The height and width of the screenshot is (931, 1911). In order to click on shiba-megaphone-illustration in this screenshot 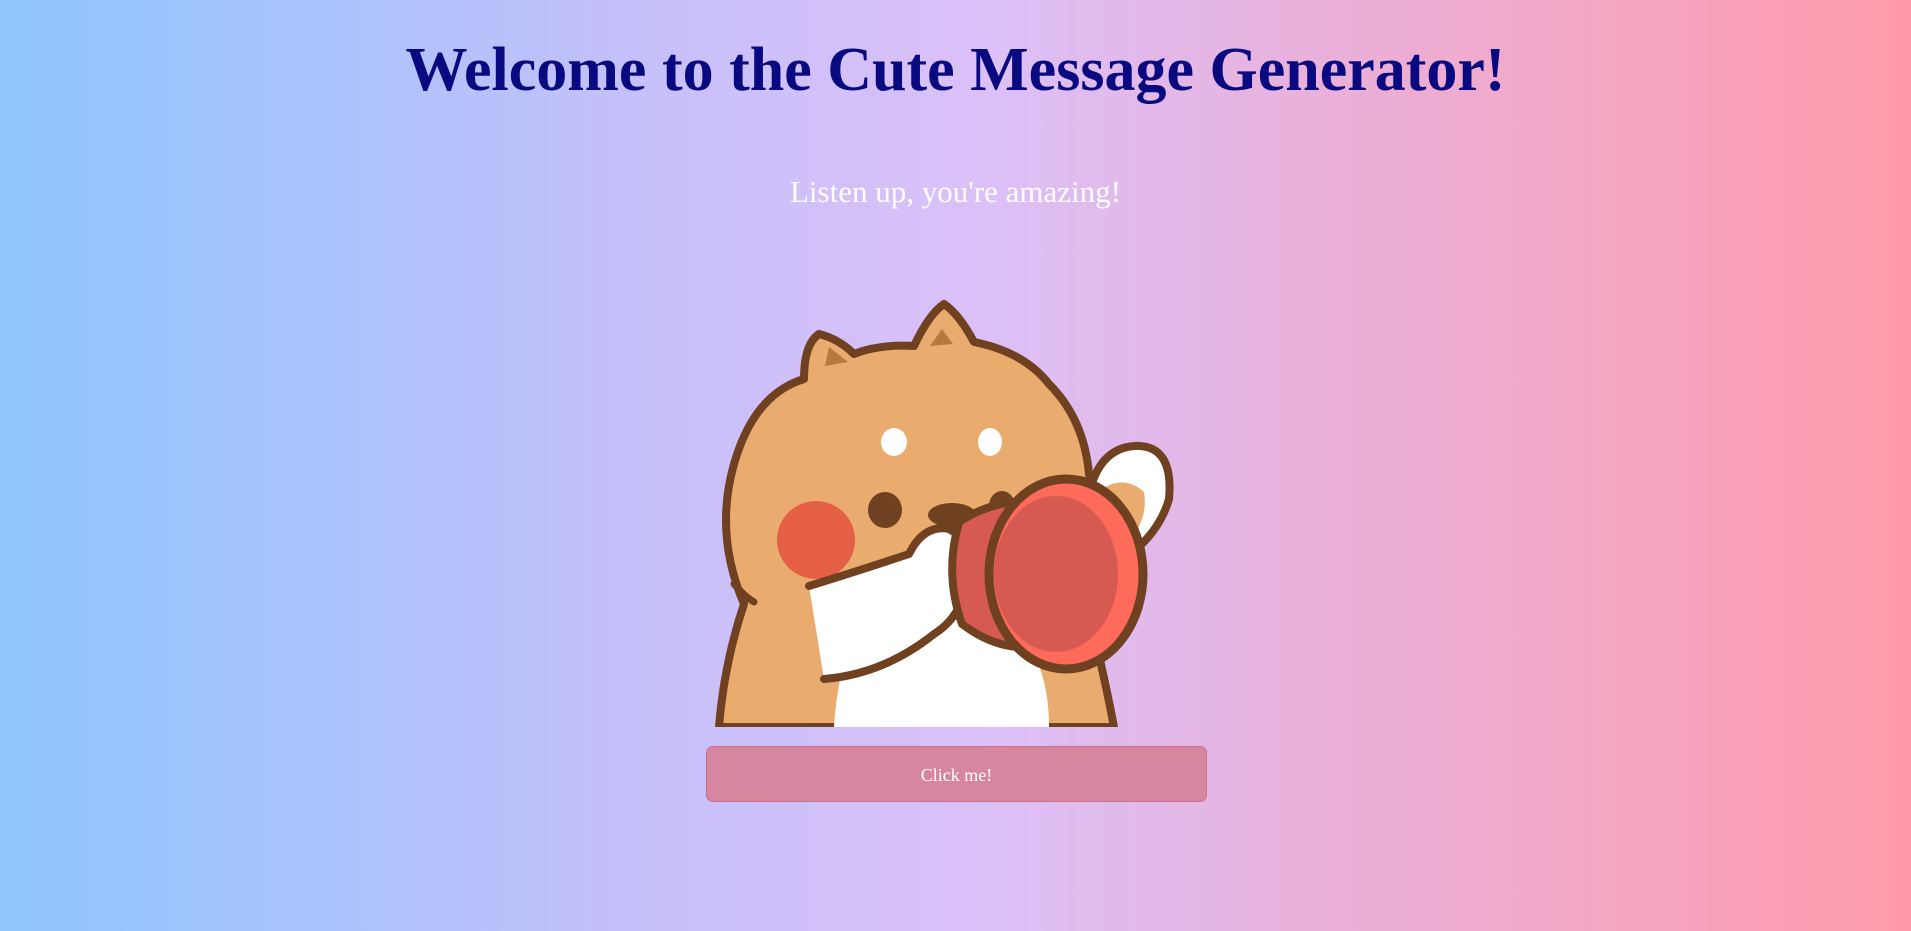, I will do `click(954, 505)`.